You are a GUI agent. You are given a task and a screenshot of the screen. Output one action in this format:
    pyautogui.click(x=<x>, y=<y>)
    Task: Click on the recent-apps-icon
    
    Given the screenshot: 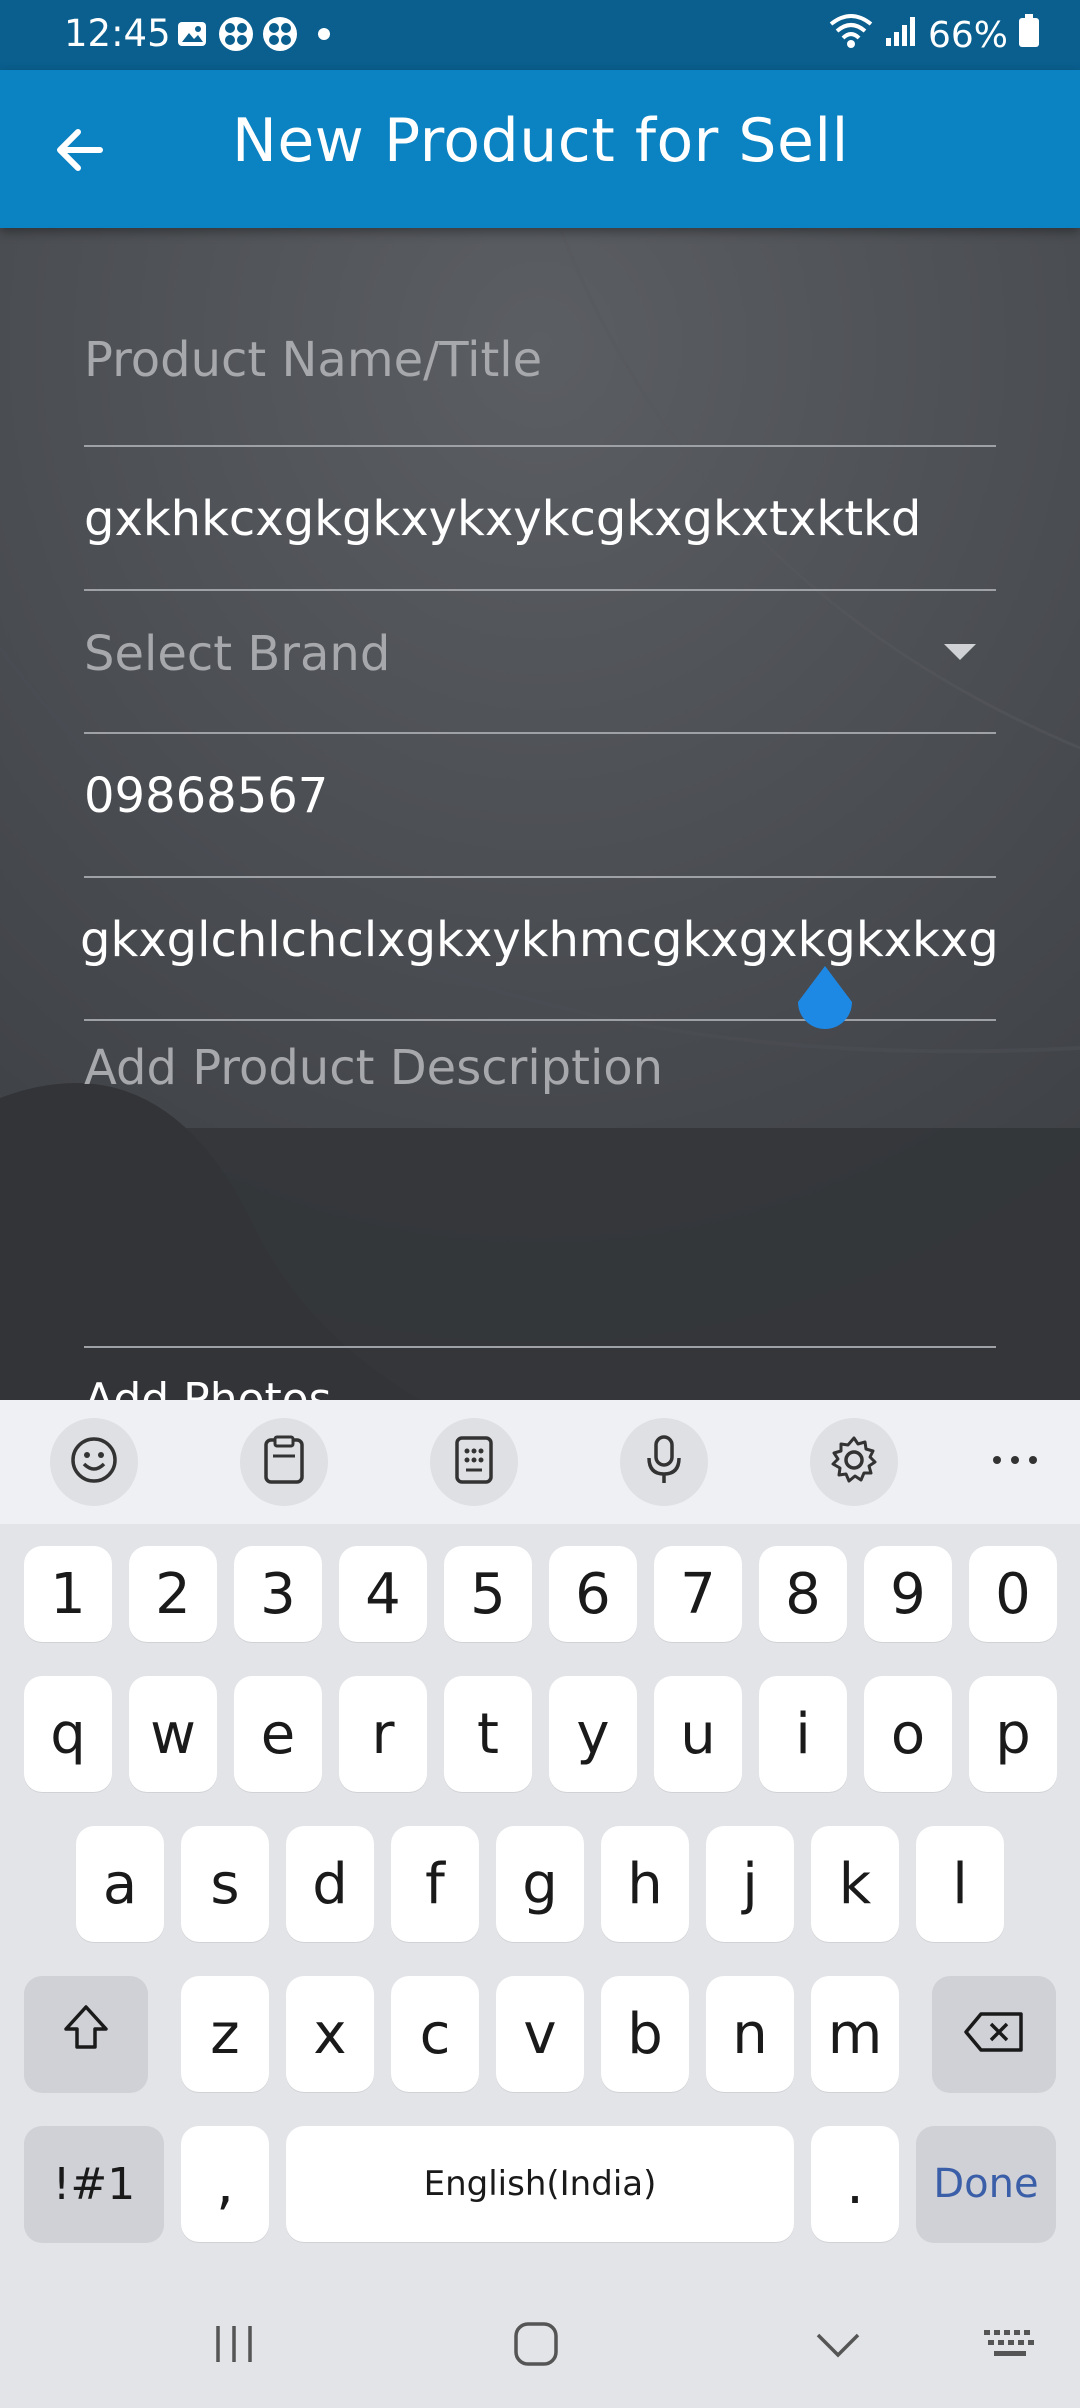 What is the action you would take?
    pyautogui.click(x=234, y=2346)
    